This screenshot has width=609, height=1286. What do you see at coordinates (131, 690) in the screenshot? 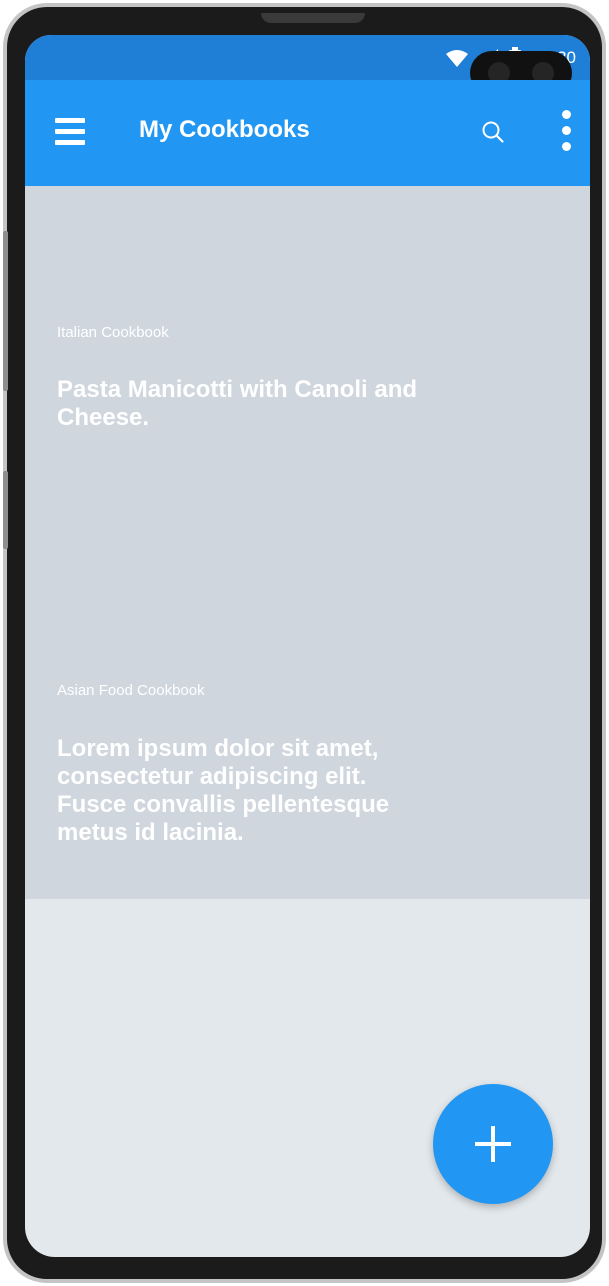
I see `cookbook-name: Asian Food Cookbook` at bounding box center [131, 690].